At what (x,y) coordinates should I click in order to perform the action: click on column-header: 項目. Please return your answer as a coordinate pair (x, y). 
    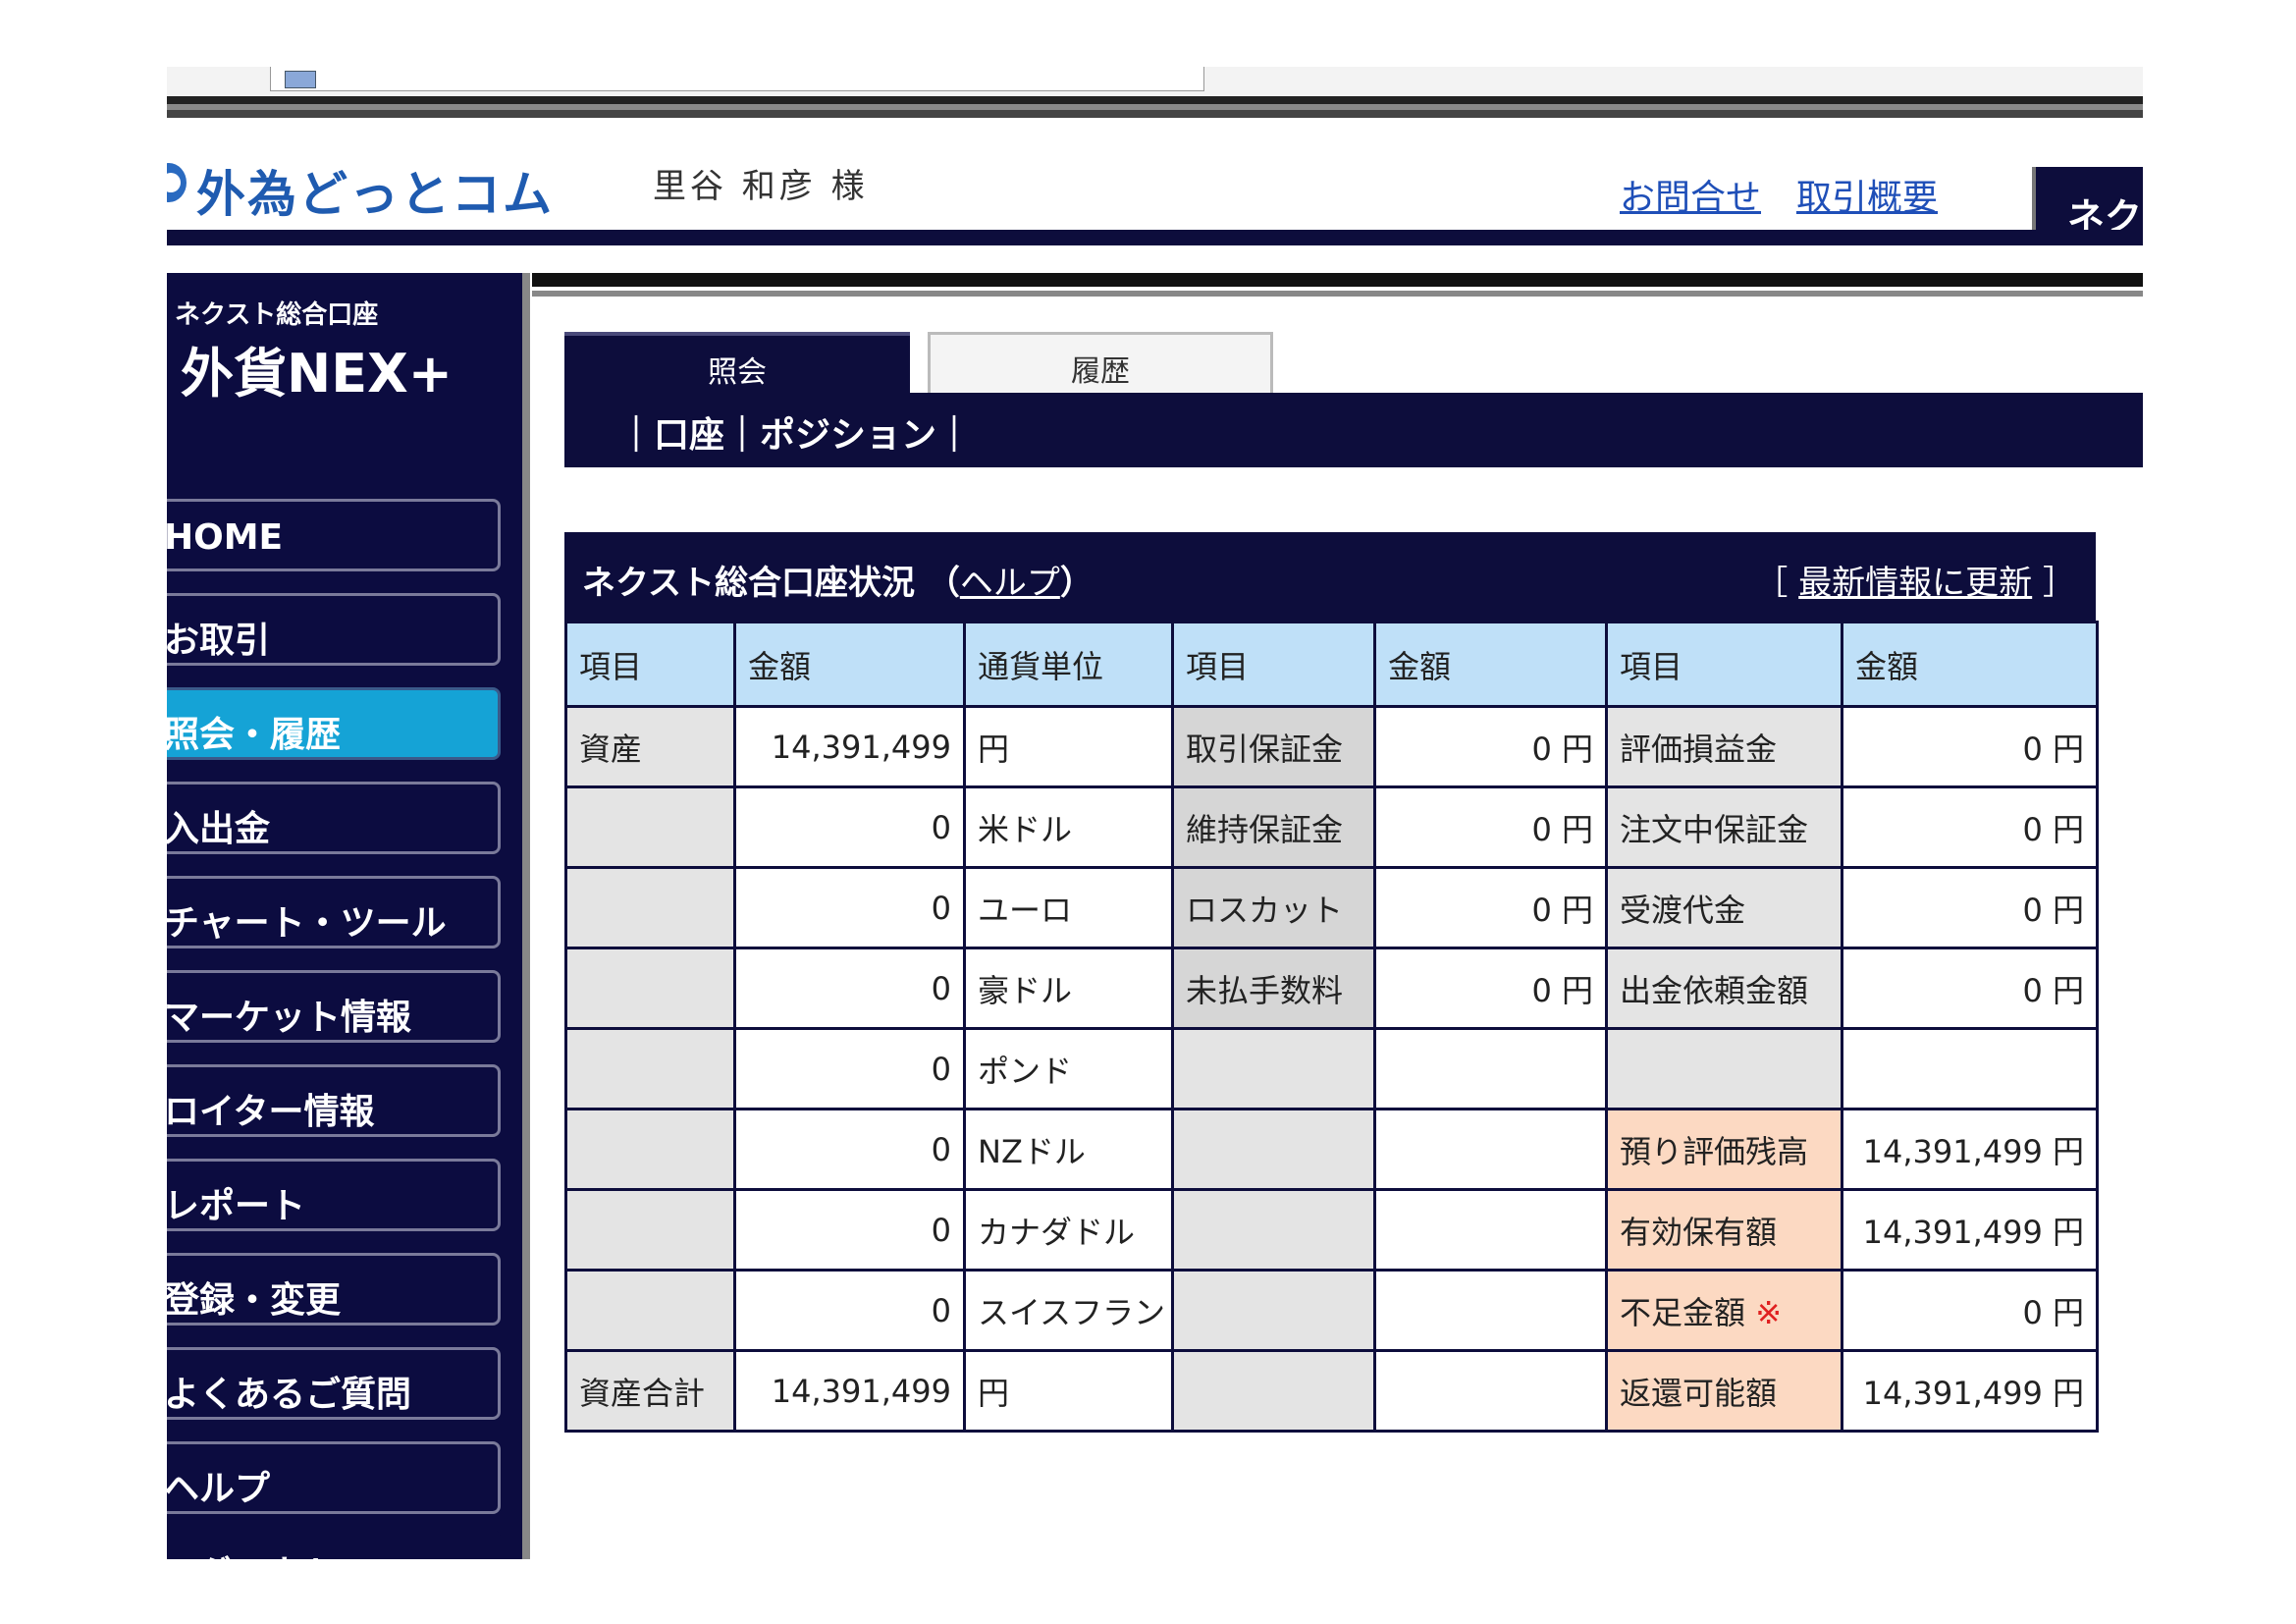
    Looking at the image, I should click on (1724, 664).